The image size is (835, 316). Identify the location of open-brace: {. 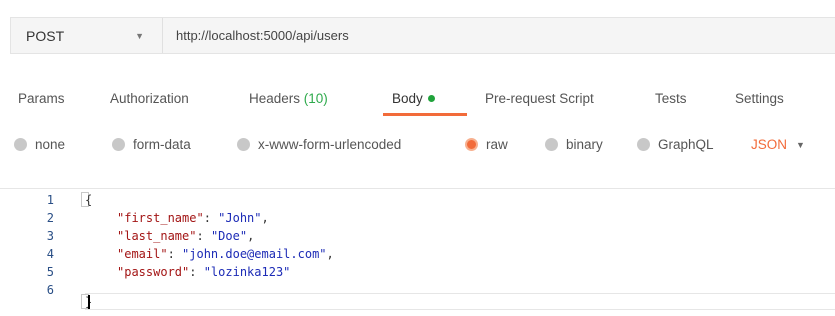
(89, 200).